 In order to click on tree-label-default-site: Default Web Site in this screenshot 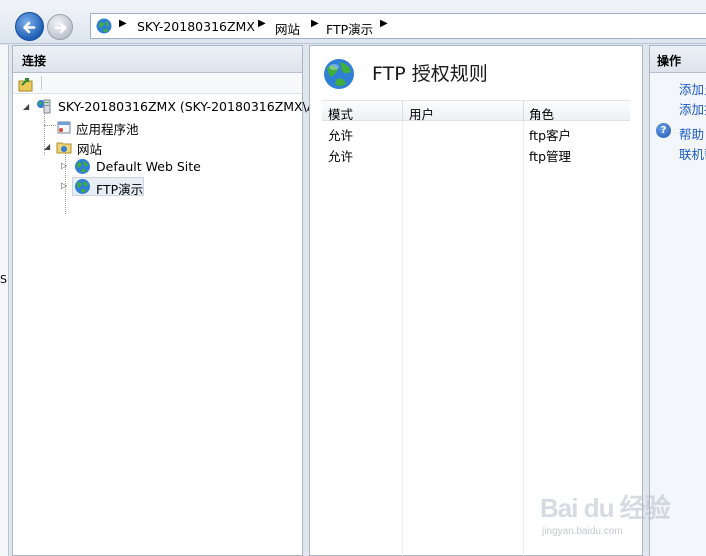, I will do `click(148, 166)`.